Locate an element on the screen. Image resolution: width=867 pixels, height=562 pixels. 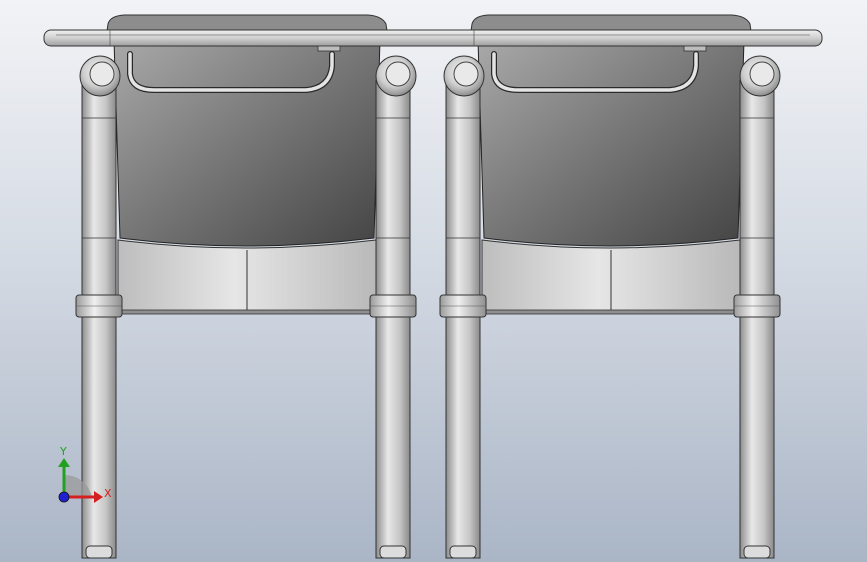
x-axis-label: X is located at coordinates (108, 493).